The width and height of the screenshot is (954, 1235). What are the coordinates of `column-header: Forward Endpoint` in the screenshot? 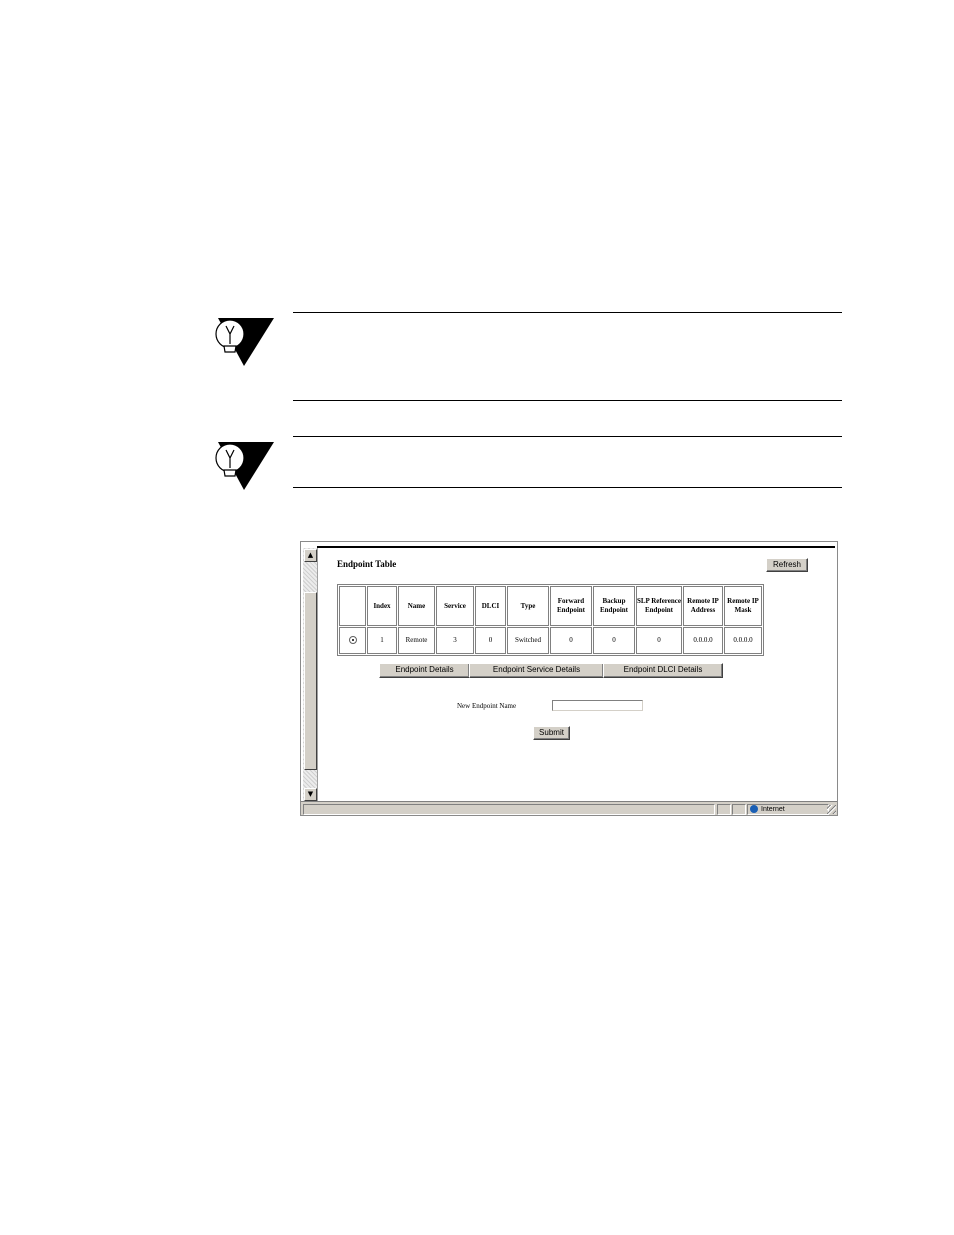 It's located at (571, 606).